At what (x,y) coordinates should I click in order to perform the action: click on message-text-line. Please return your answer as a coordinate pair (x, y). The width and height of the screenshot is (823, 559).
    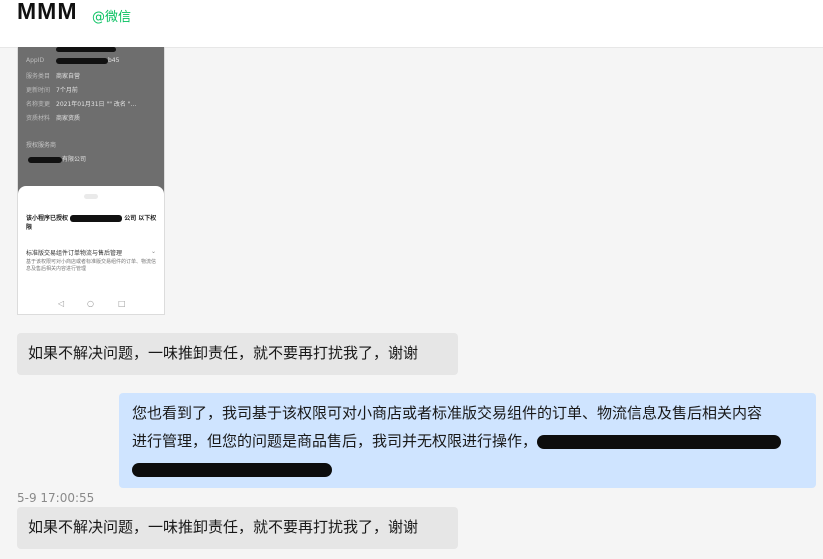
    Looking at the image, I should click on (467, 469).